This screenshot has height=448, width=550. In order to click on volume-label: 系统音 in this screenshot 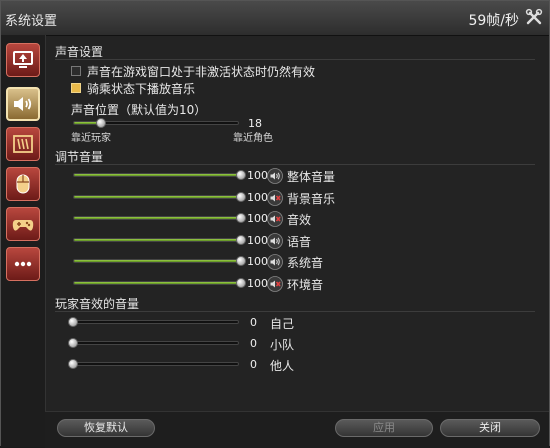, I will do `click(305, 263)`.